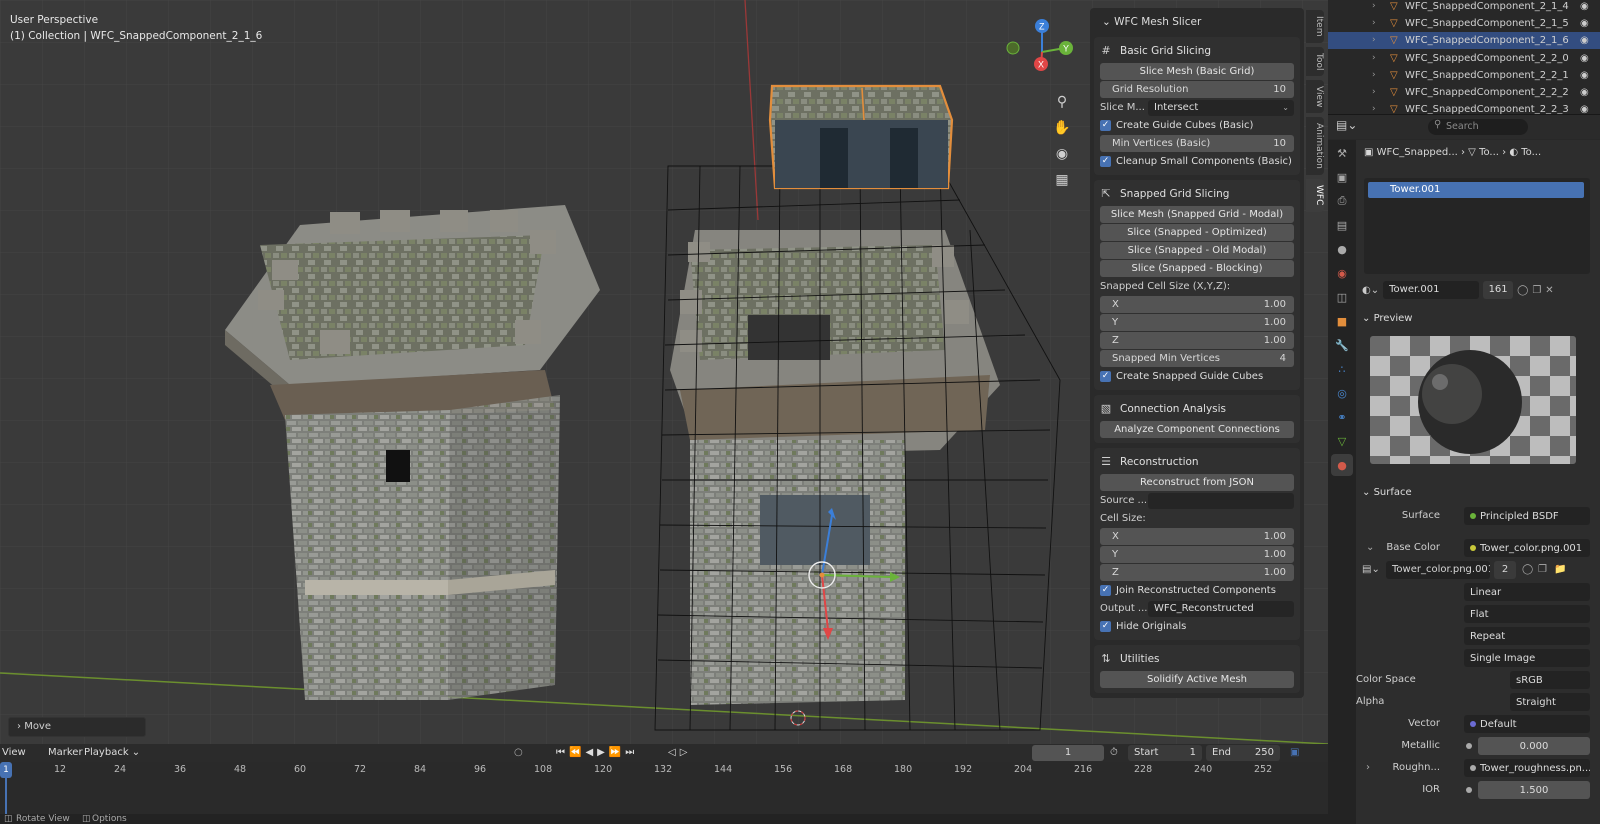  I want to click on tab-animation: Animation, so click(1315, 146).